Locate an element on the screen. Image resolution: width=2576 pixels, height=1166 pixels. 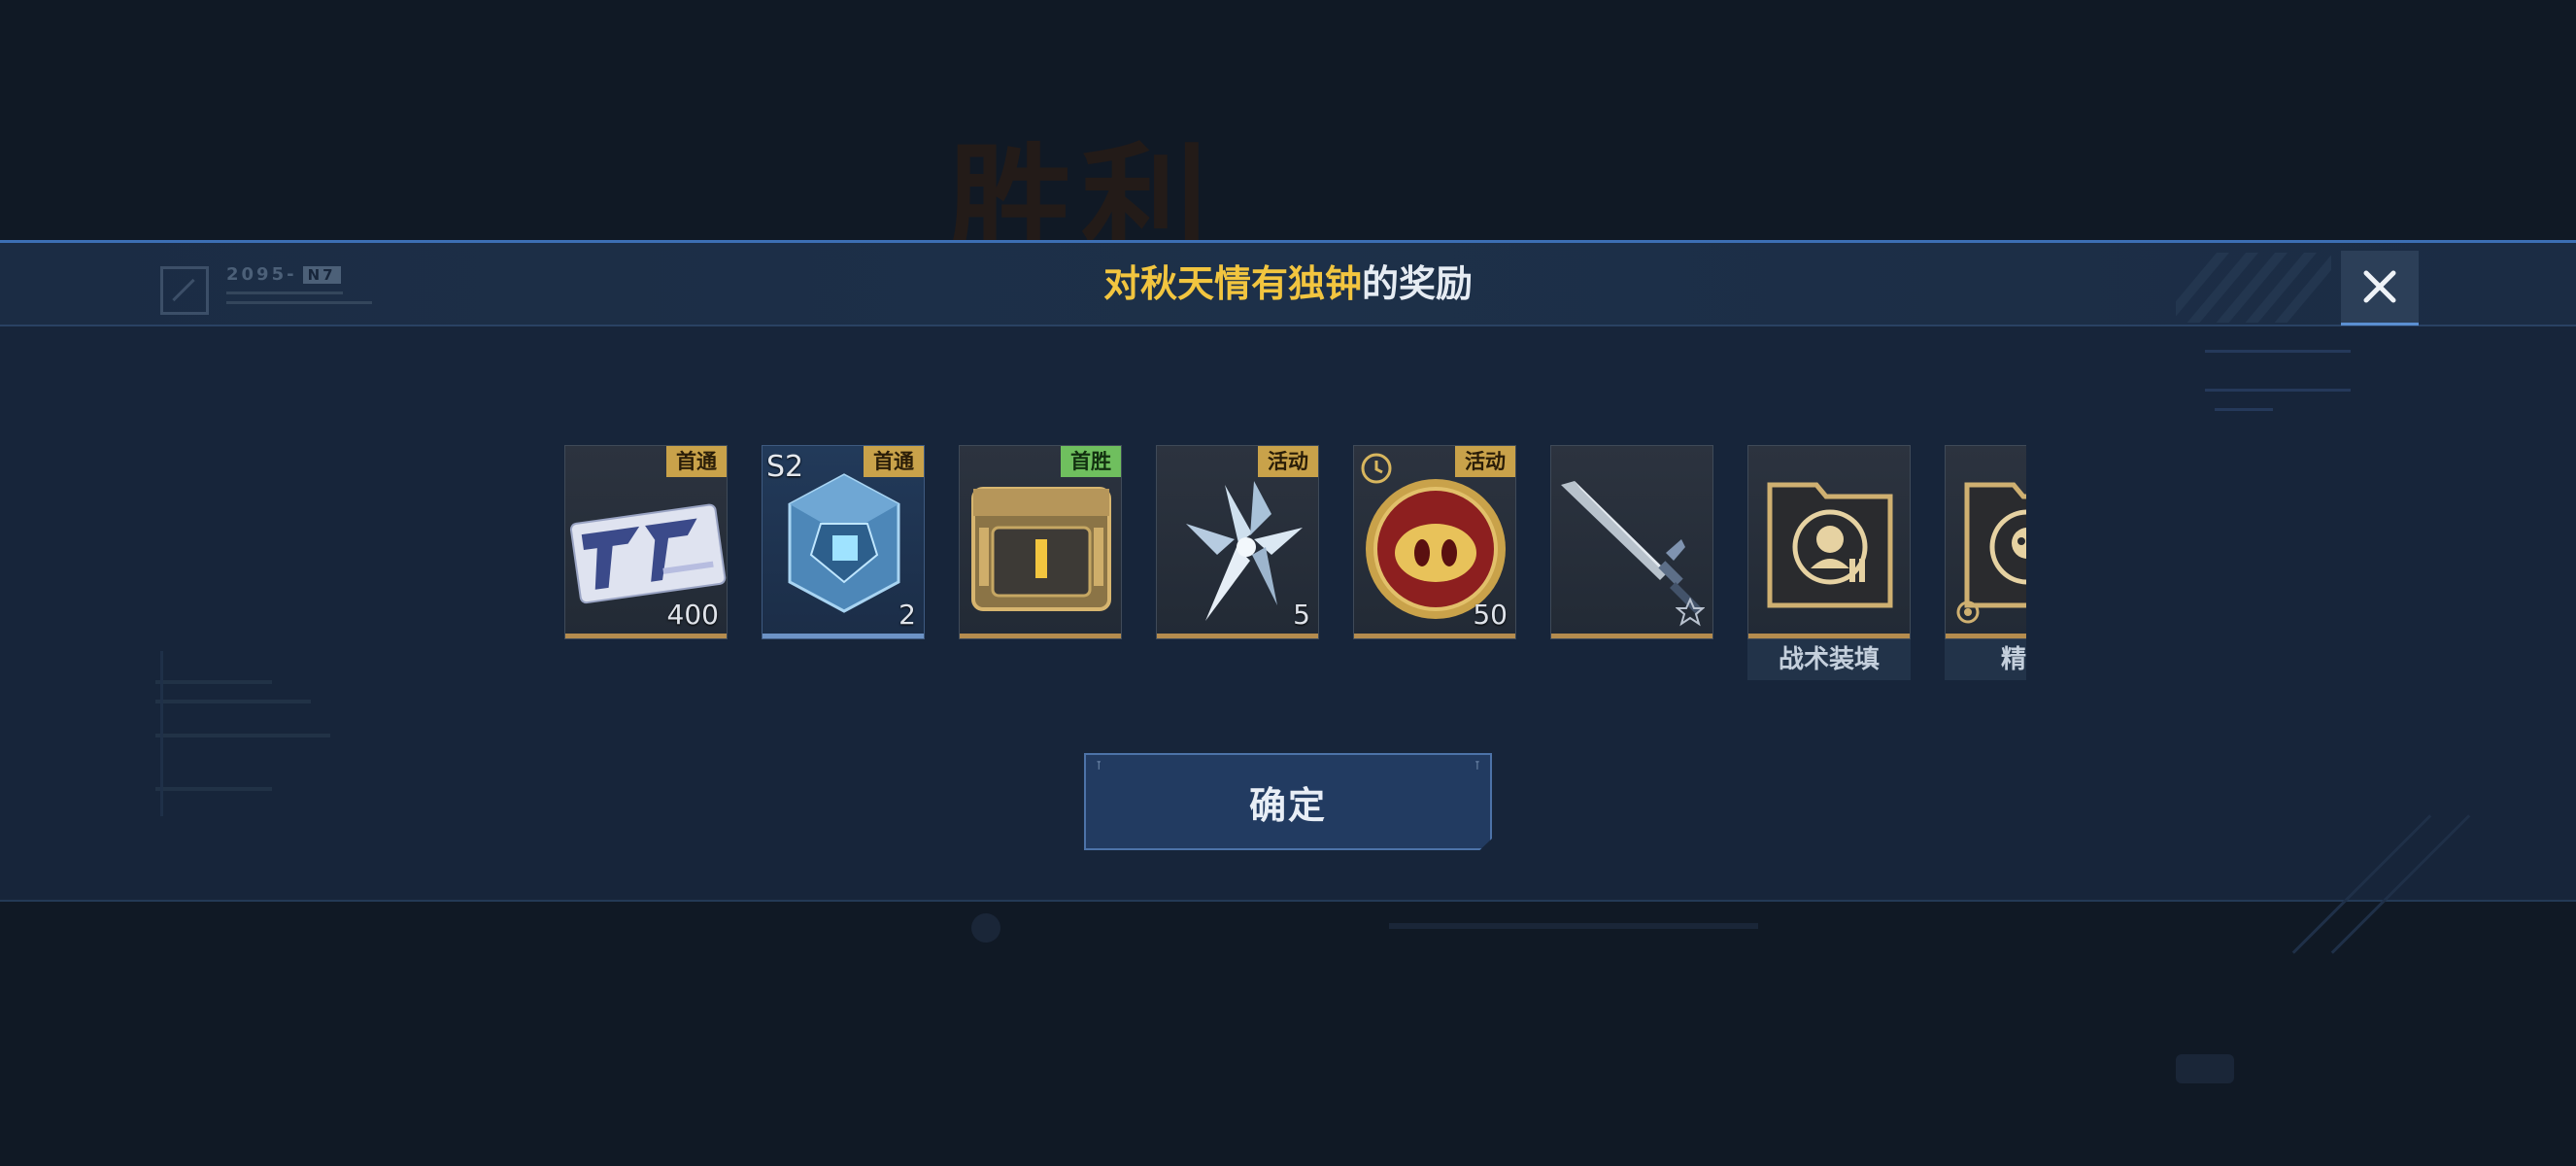
background-dim-icon is located at coordinates (985, 928).